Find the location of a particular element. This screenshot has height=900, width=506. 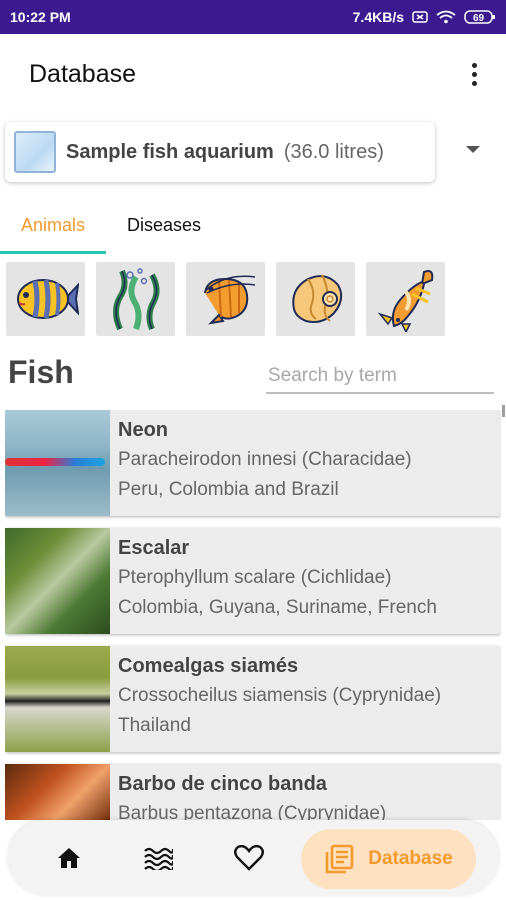

shrimp-icon is located at coordinates (229, 300).